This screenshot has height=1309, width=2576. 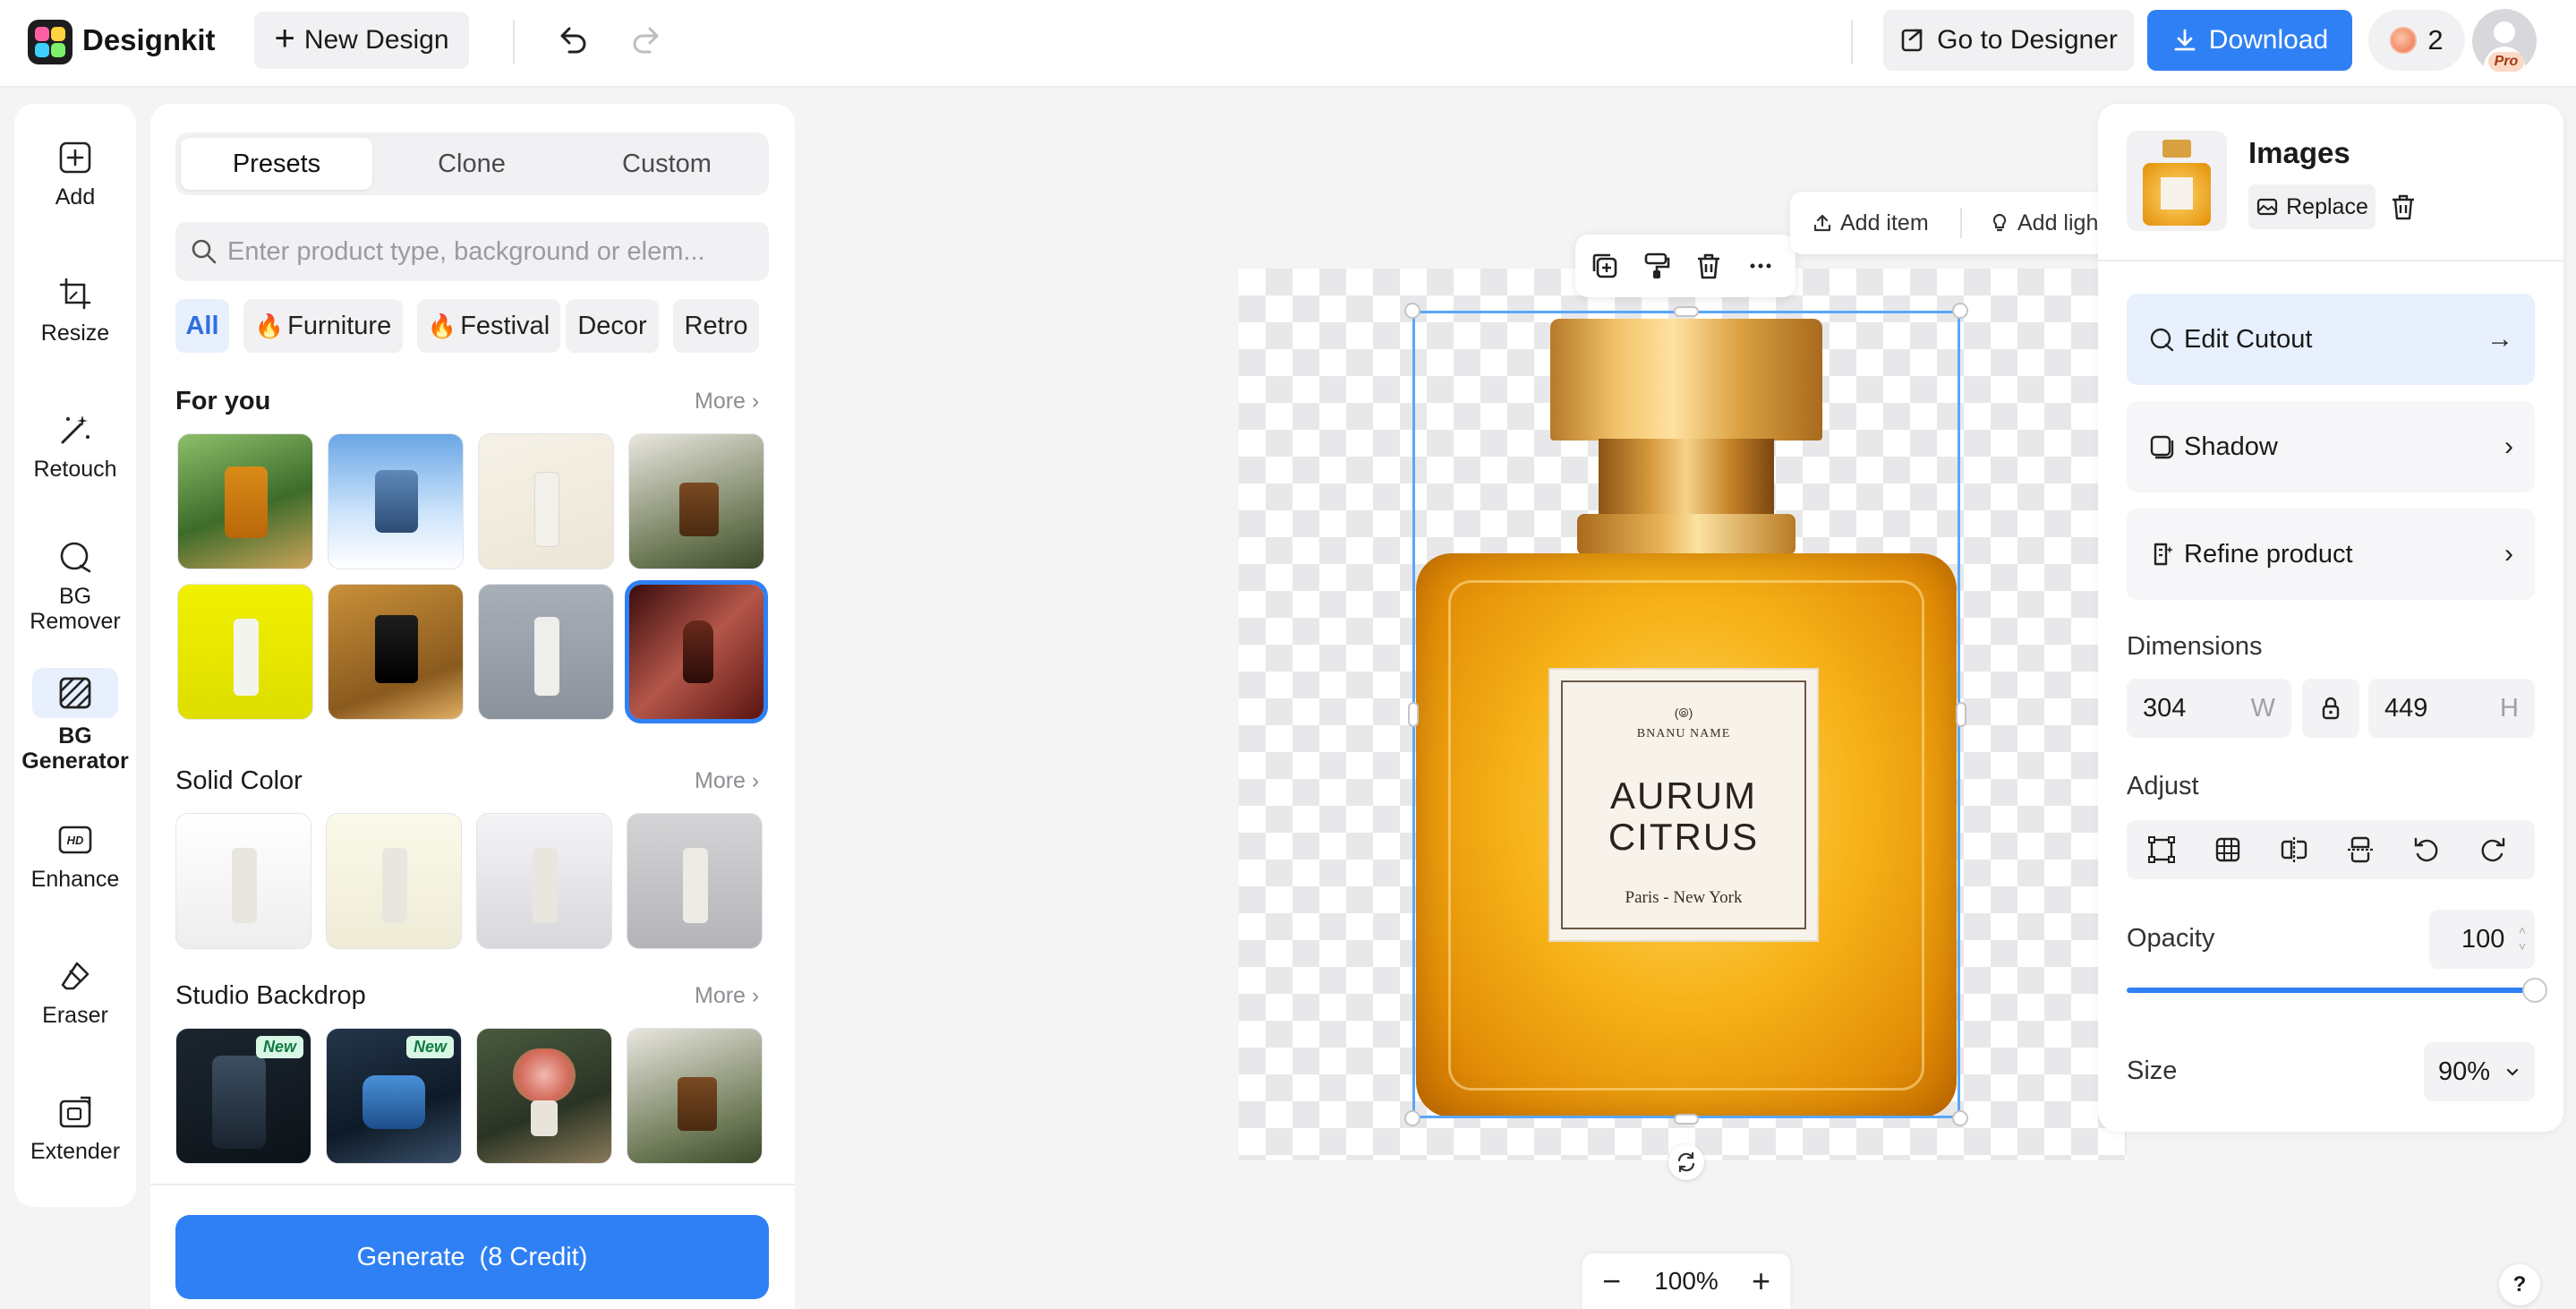 I want to click on grid-icon, so click(x=2228, y=849).